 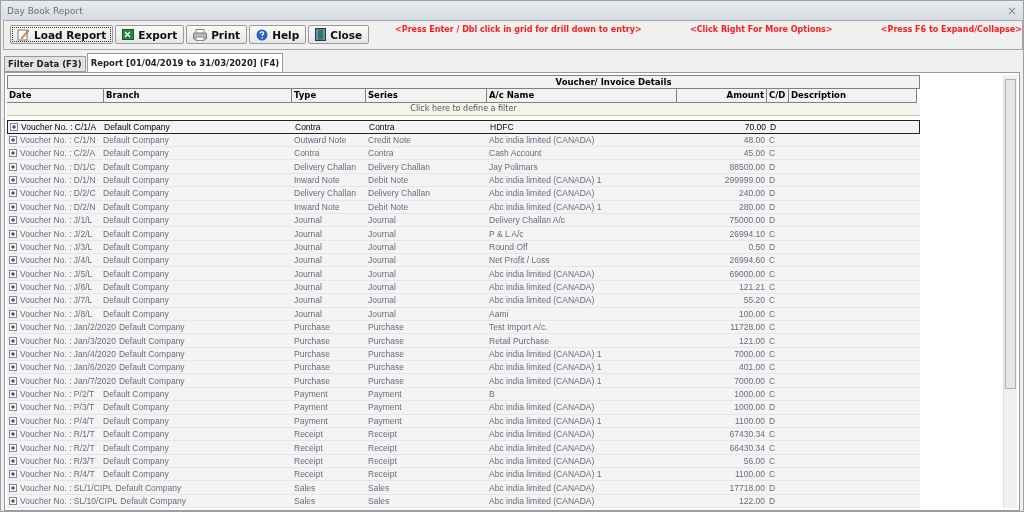 I want to click on table-cell-text: 1000.00, so click(x=749, y=394).